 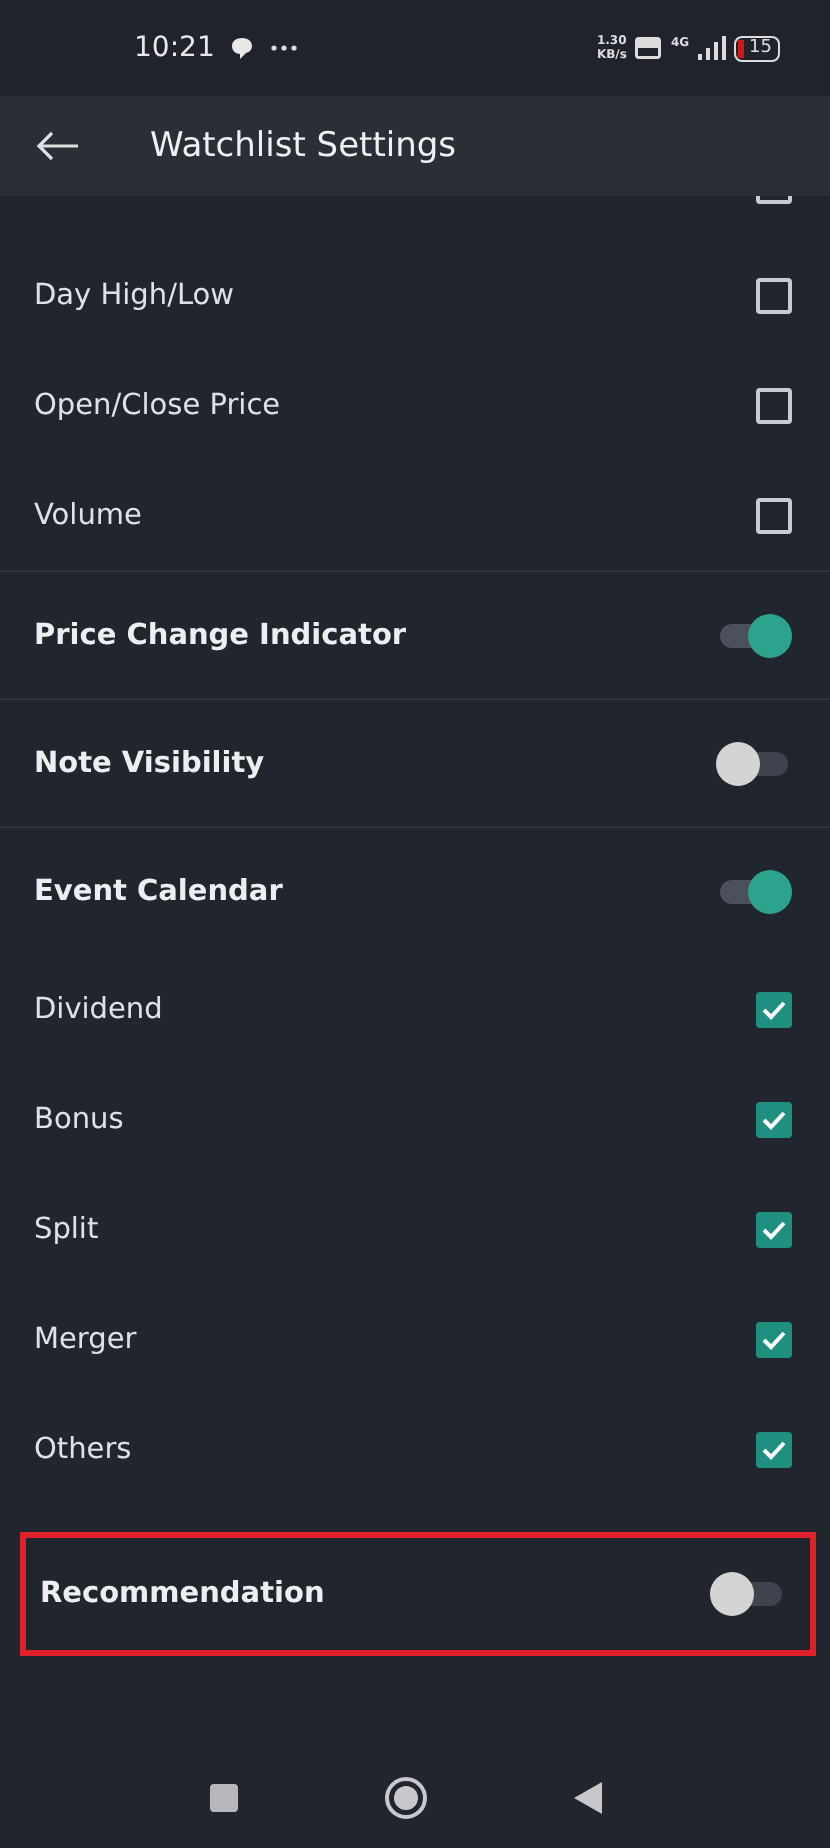 I want to click on home-icon, so click(x=405, y=1797).